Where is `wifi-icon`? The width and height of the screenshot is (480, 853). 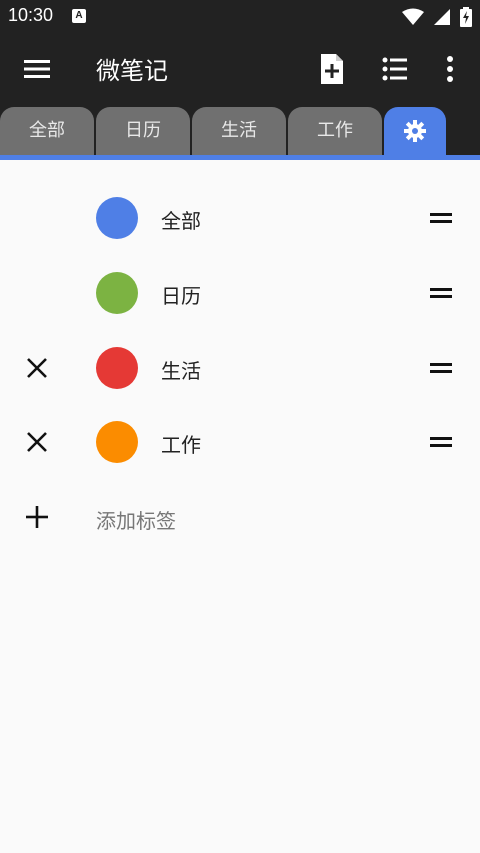 wifi-icon is located at coordinates (412, 16).